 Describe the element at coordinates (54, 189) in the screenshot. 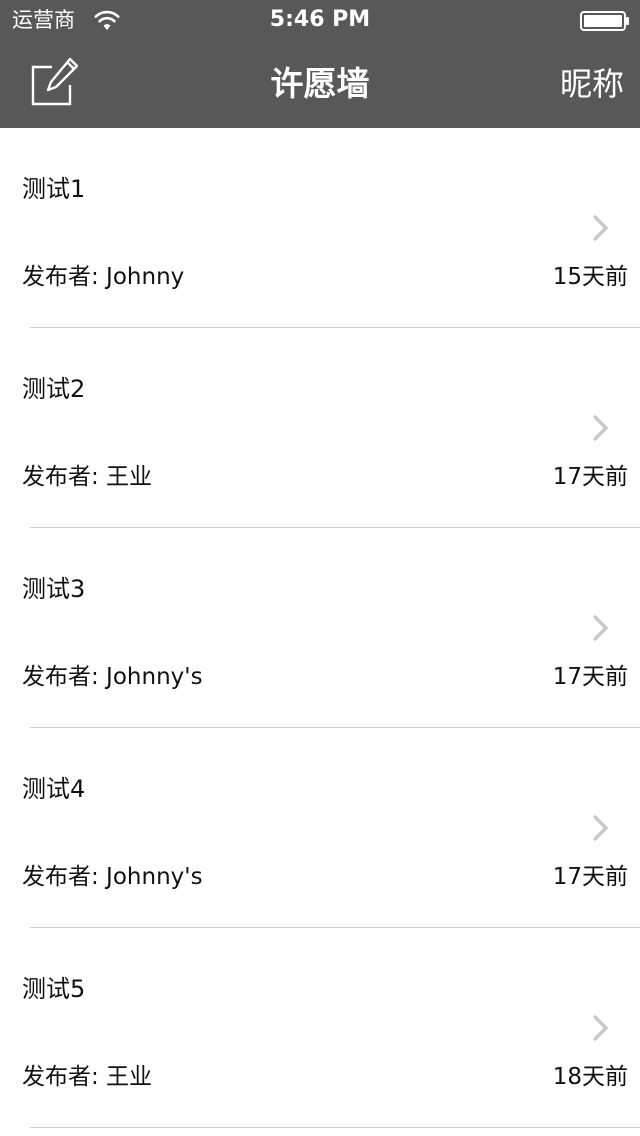

I see `item-title: 测试1` at that location.